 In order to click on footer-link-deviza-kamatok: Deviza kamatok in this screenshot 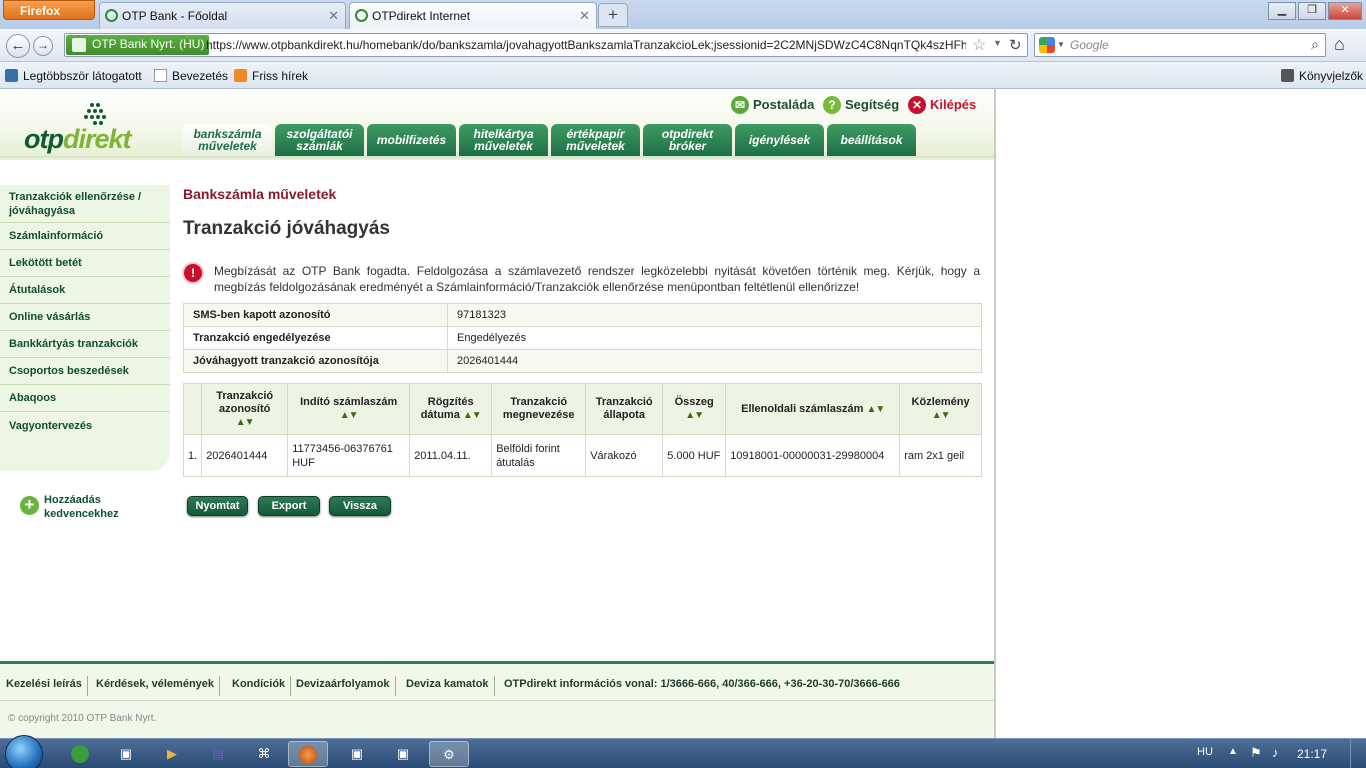, I will do `click(448, 686)`.